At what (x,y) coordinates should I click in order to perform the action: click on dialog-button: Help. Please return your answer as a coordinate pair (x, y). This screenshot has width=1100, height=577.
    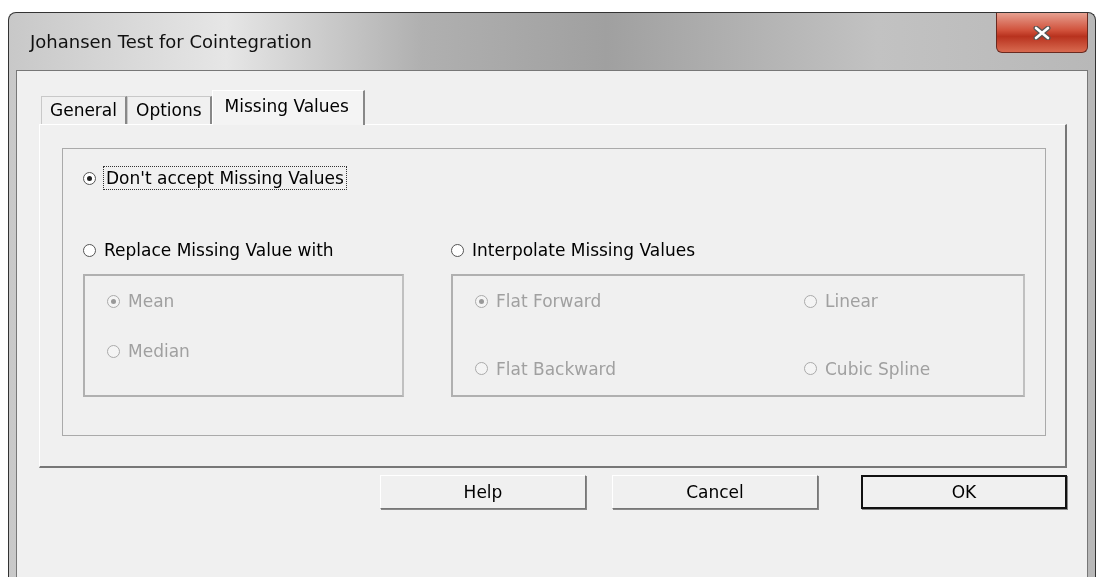
    Looking at the image, I should click on (483, 492).